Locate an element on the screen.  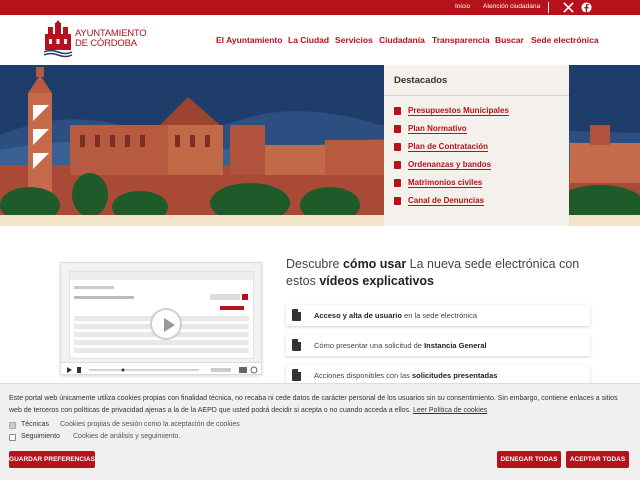
tecnicas-checkbox is located at coordinates (12, 425).